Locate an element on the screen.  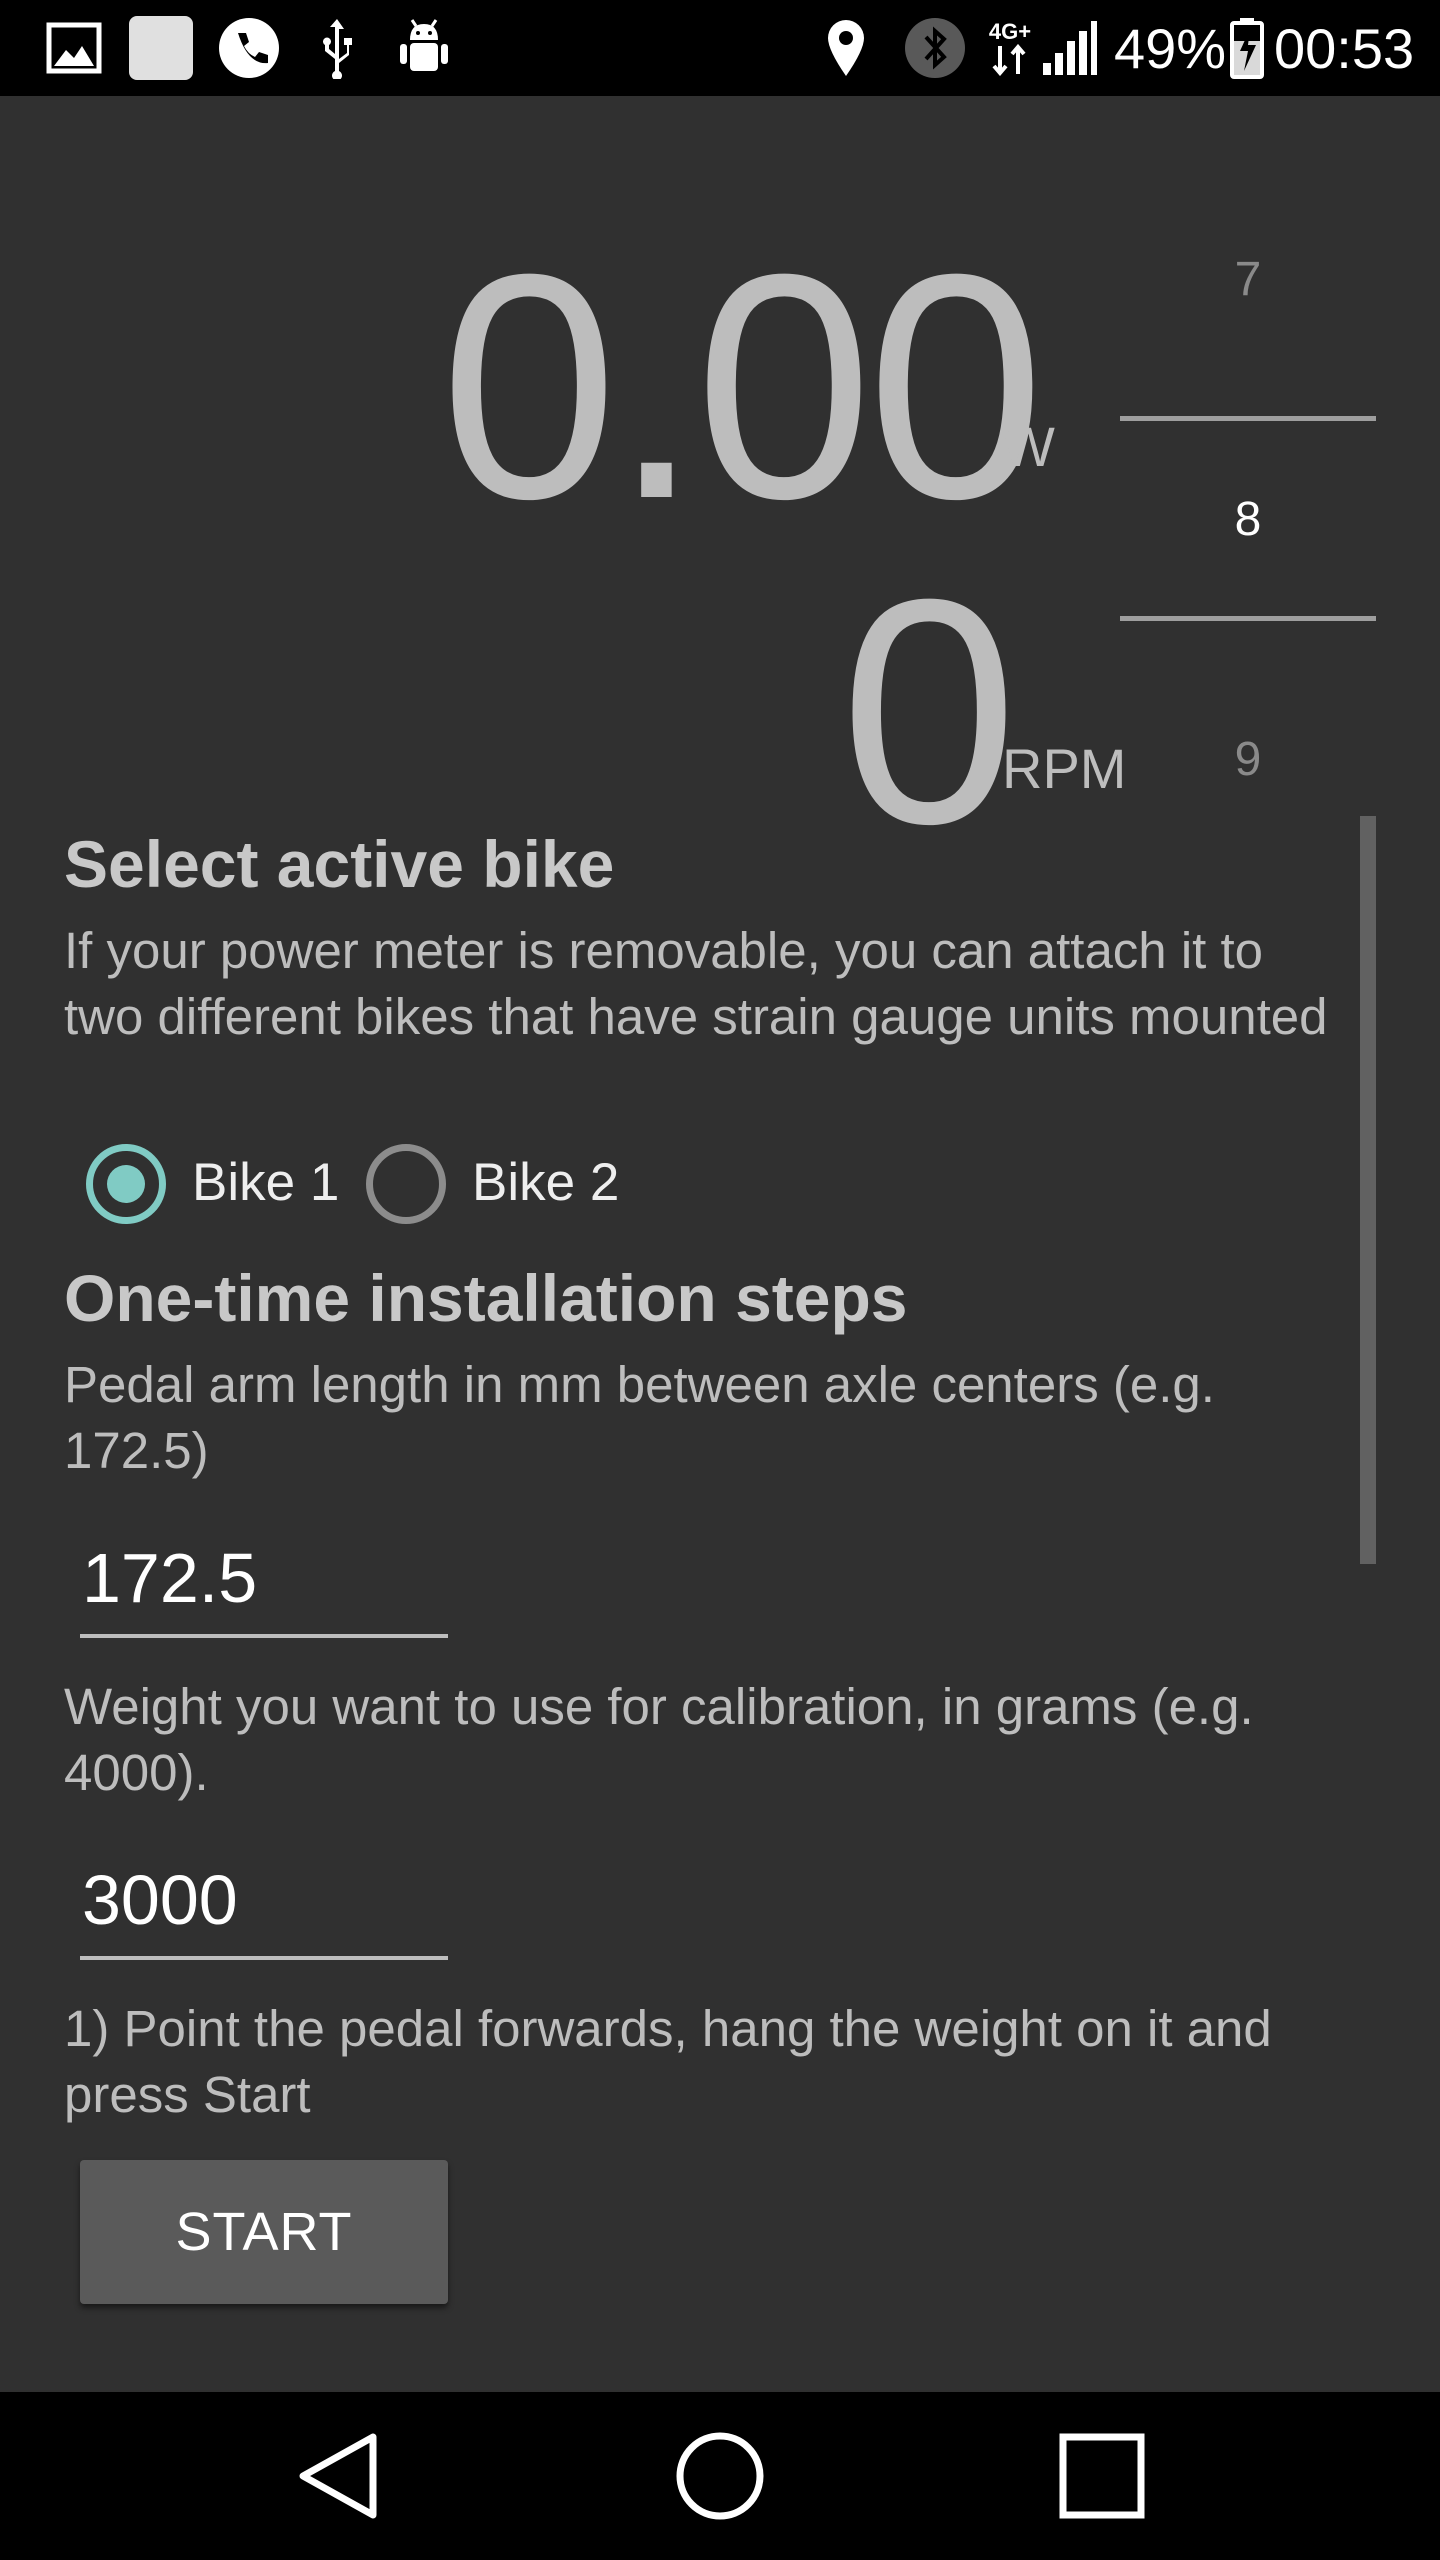
start-button: START is located at coordinates (264, 2232).